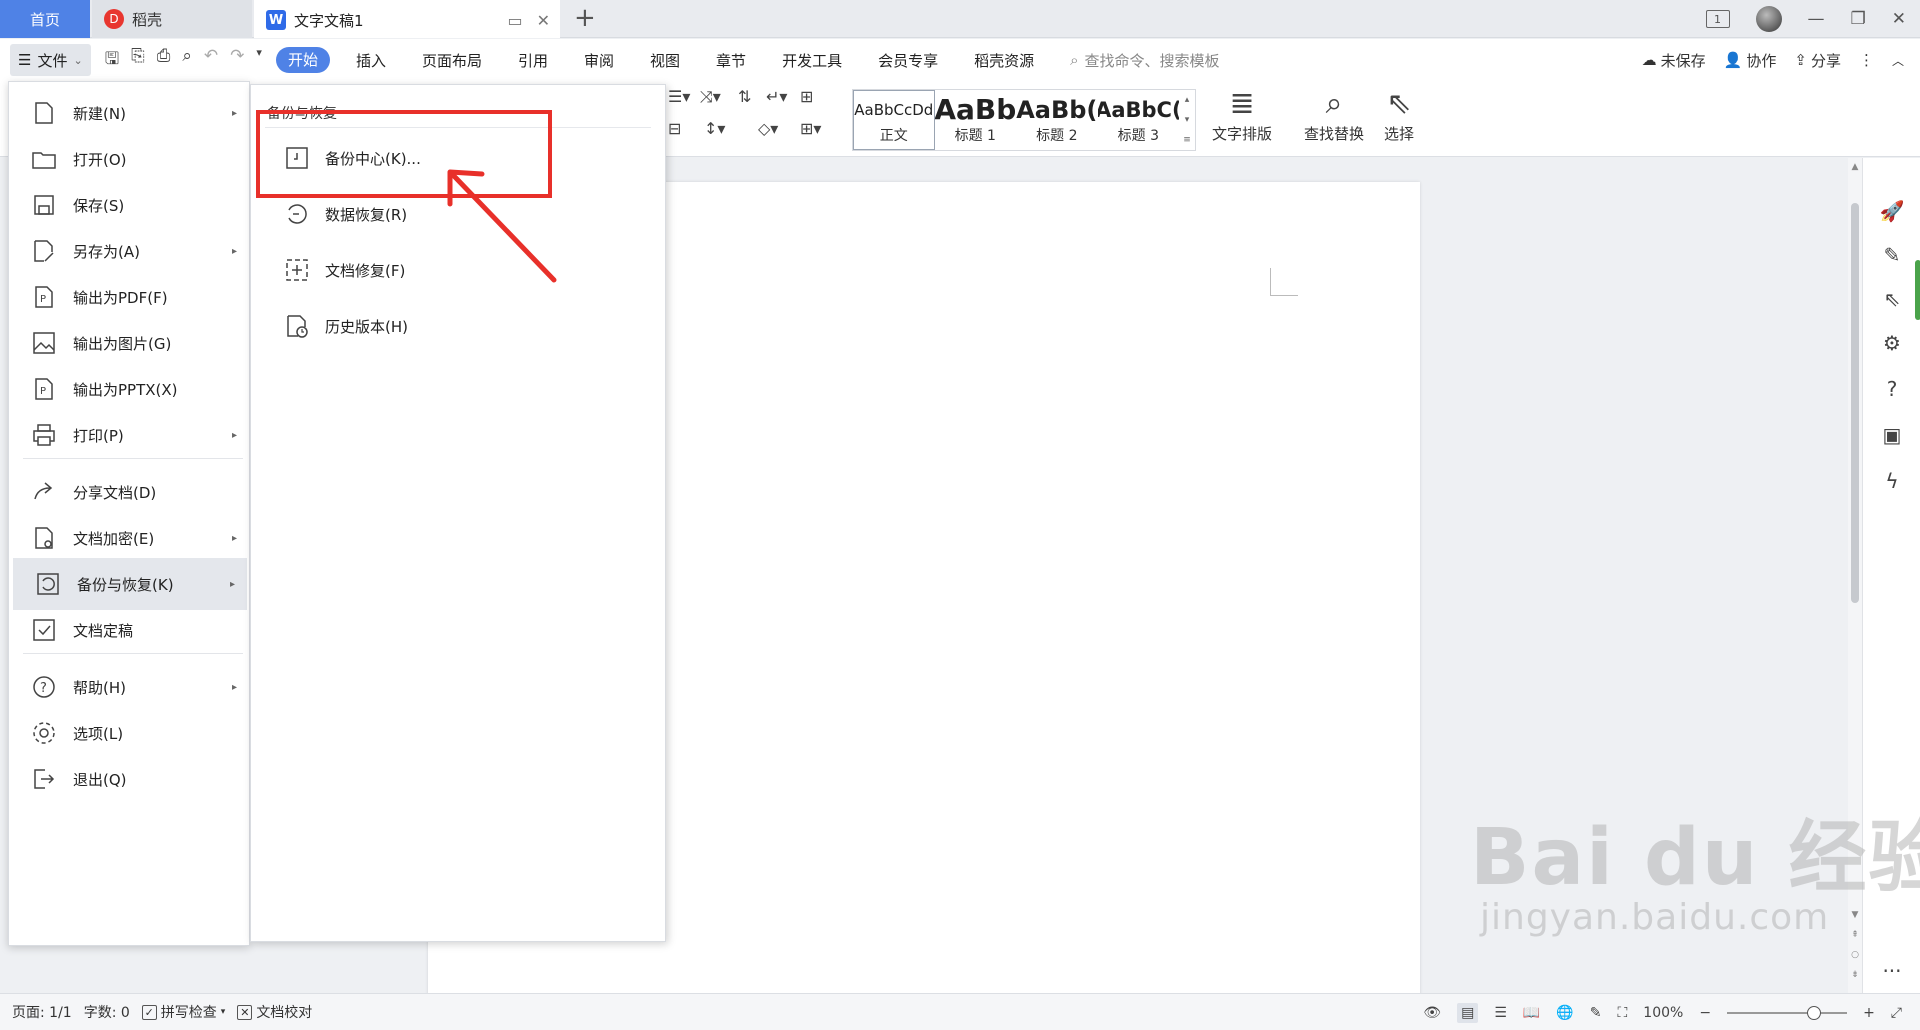 This screenshot has height=1030, width=1920. What do you see at coordinates (1674, 60) in the screenshot?
I see `unsaved-button: ☁ 未保存` at bounding box center [1674, 60].